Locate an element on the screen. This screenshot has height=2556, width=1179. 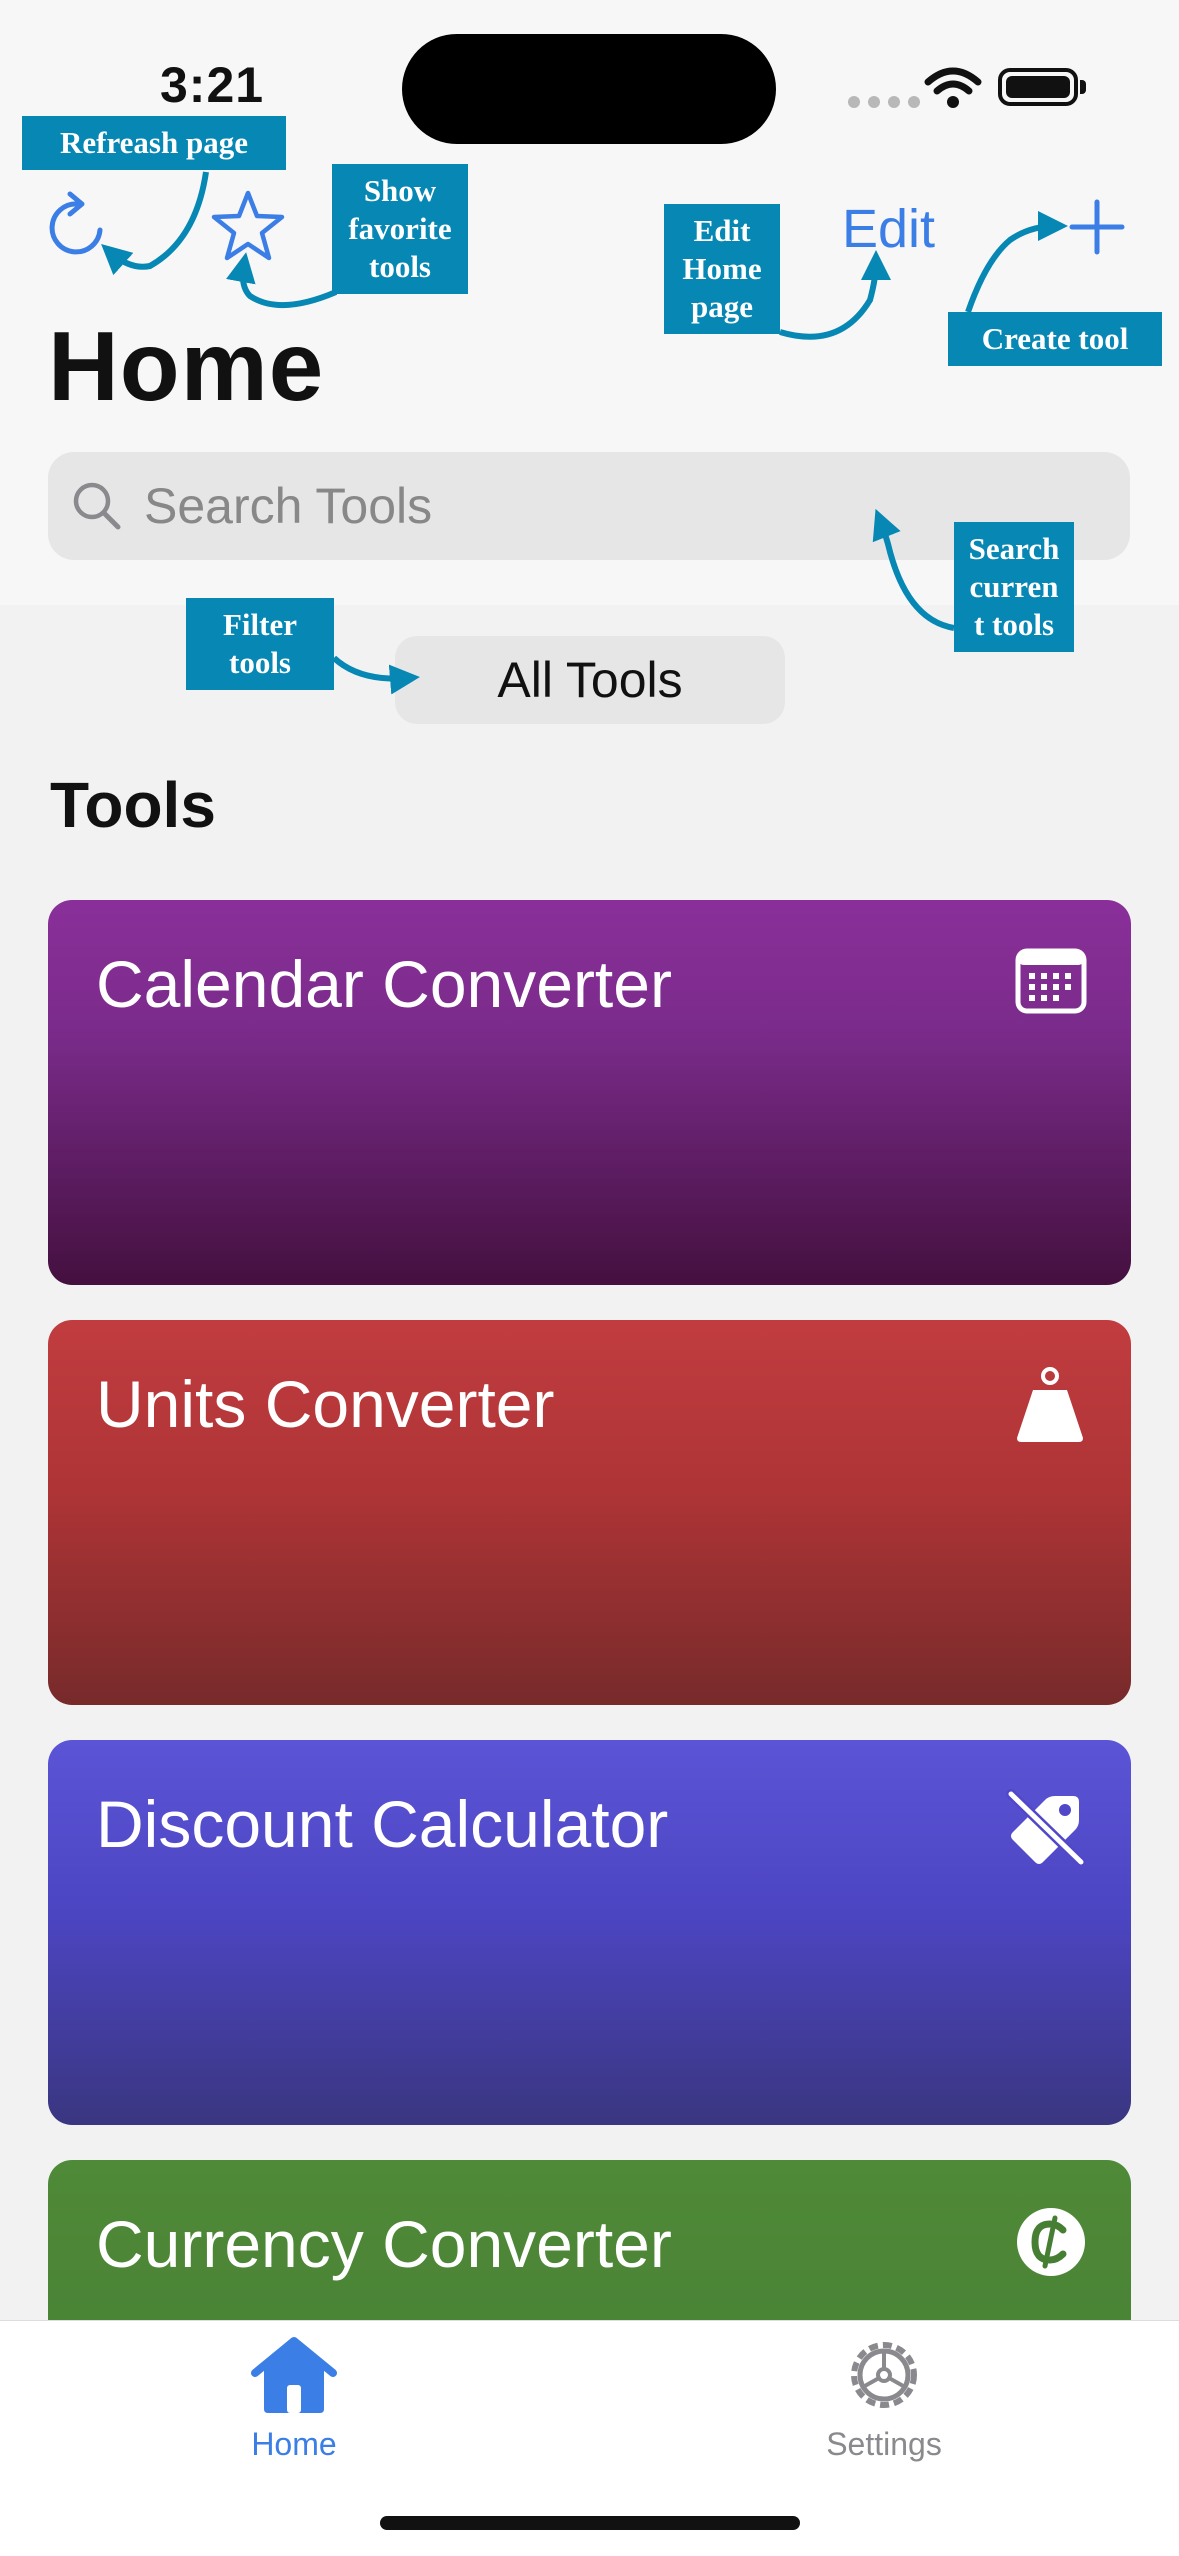
home-indicator is located at coordinates (590, 2523).